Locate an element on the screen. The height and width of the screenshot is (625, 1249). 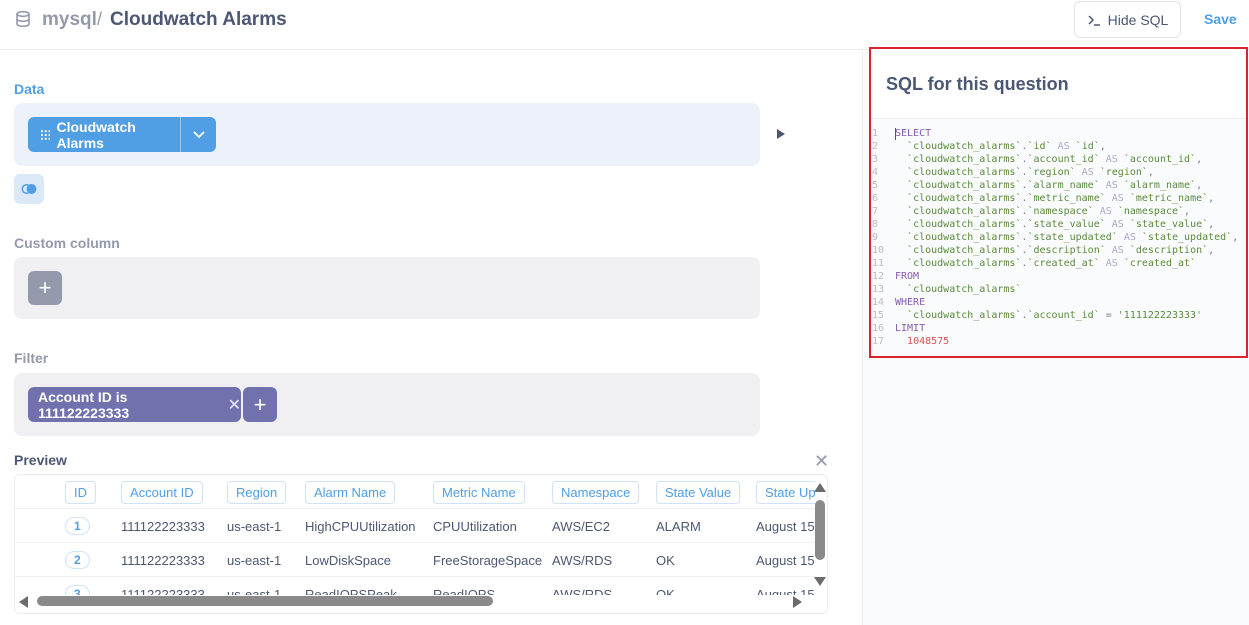
column-header: Metric Name is located at coordinates (479, 492).